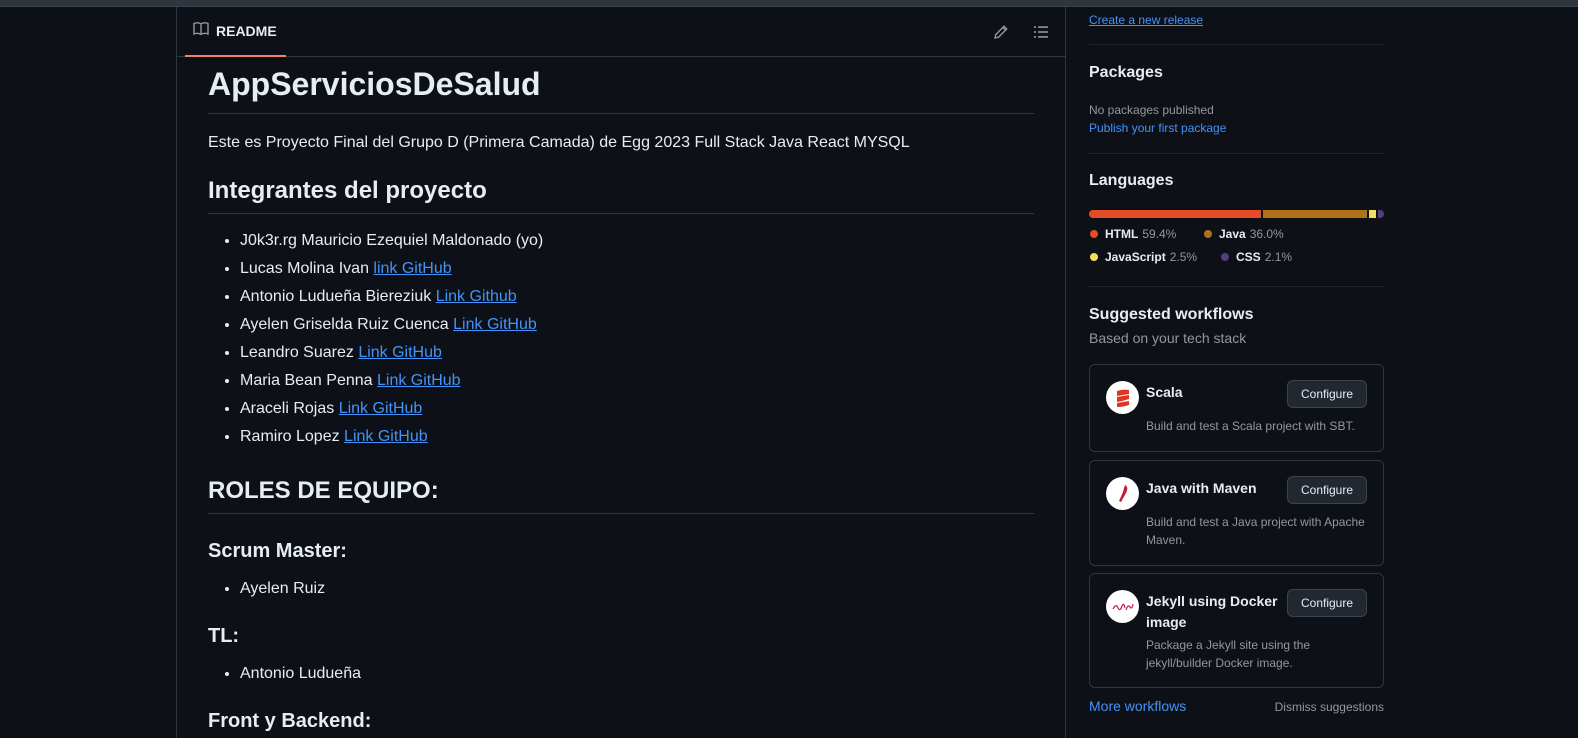 The height and width of the screenshot is (738, 1578). What do you see at coordinates (290, 721) in the screenshot?
I see `front-backend-heading: Front y Backend:` at bounding box center [290, 721].